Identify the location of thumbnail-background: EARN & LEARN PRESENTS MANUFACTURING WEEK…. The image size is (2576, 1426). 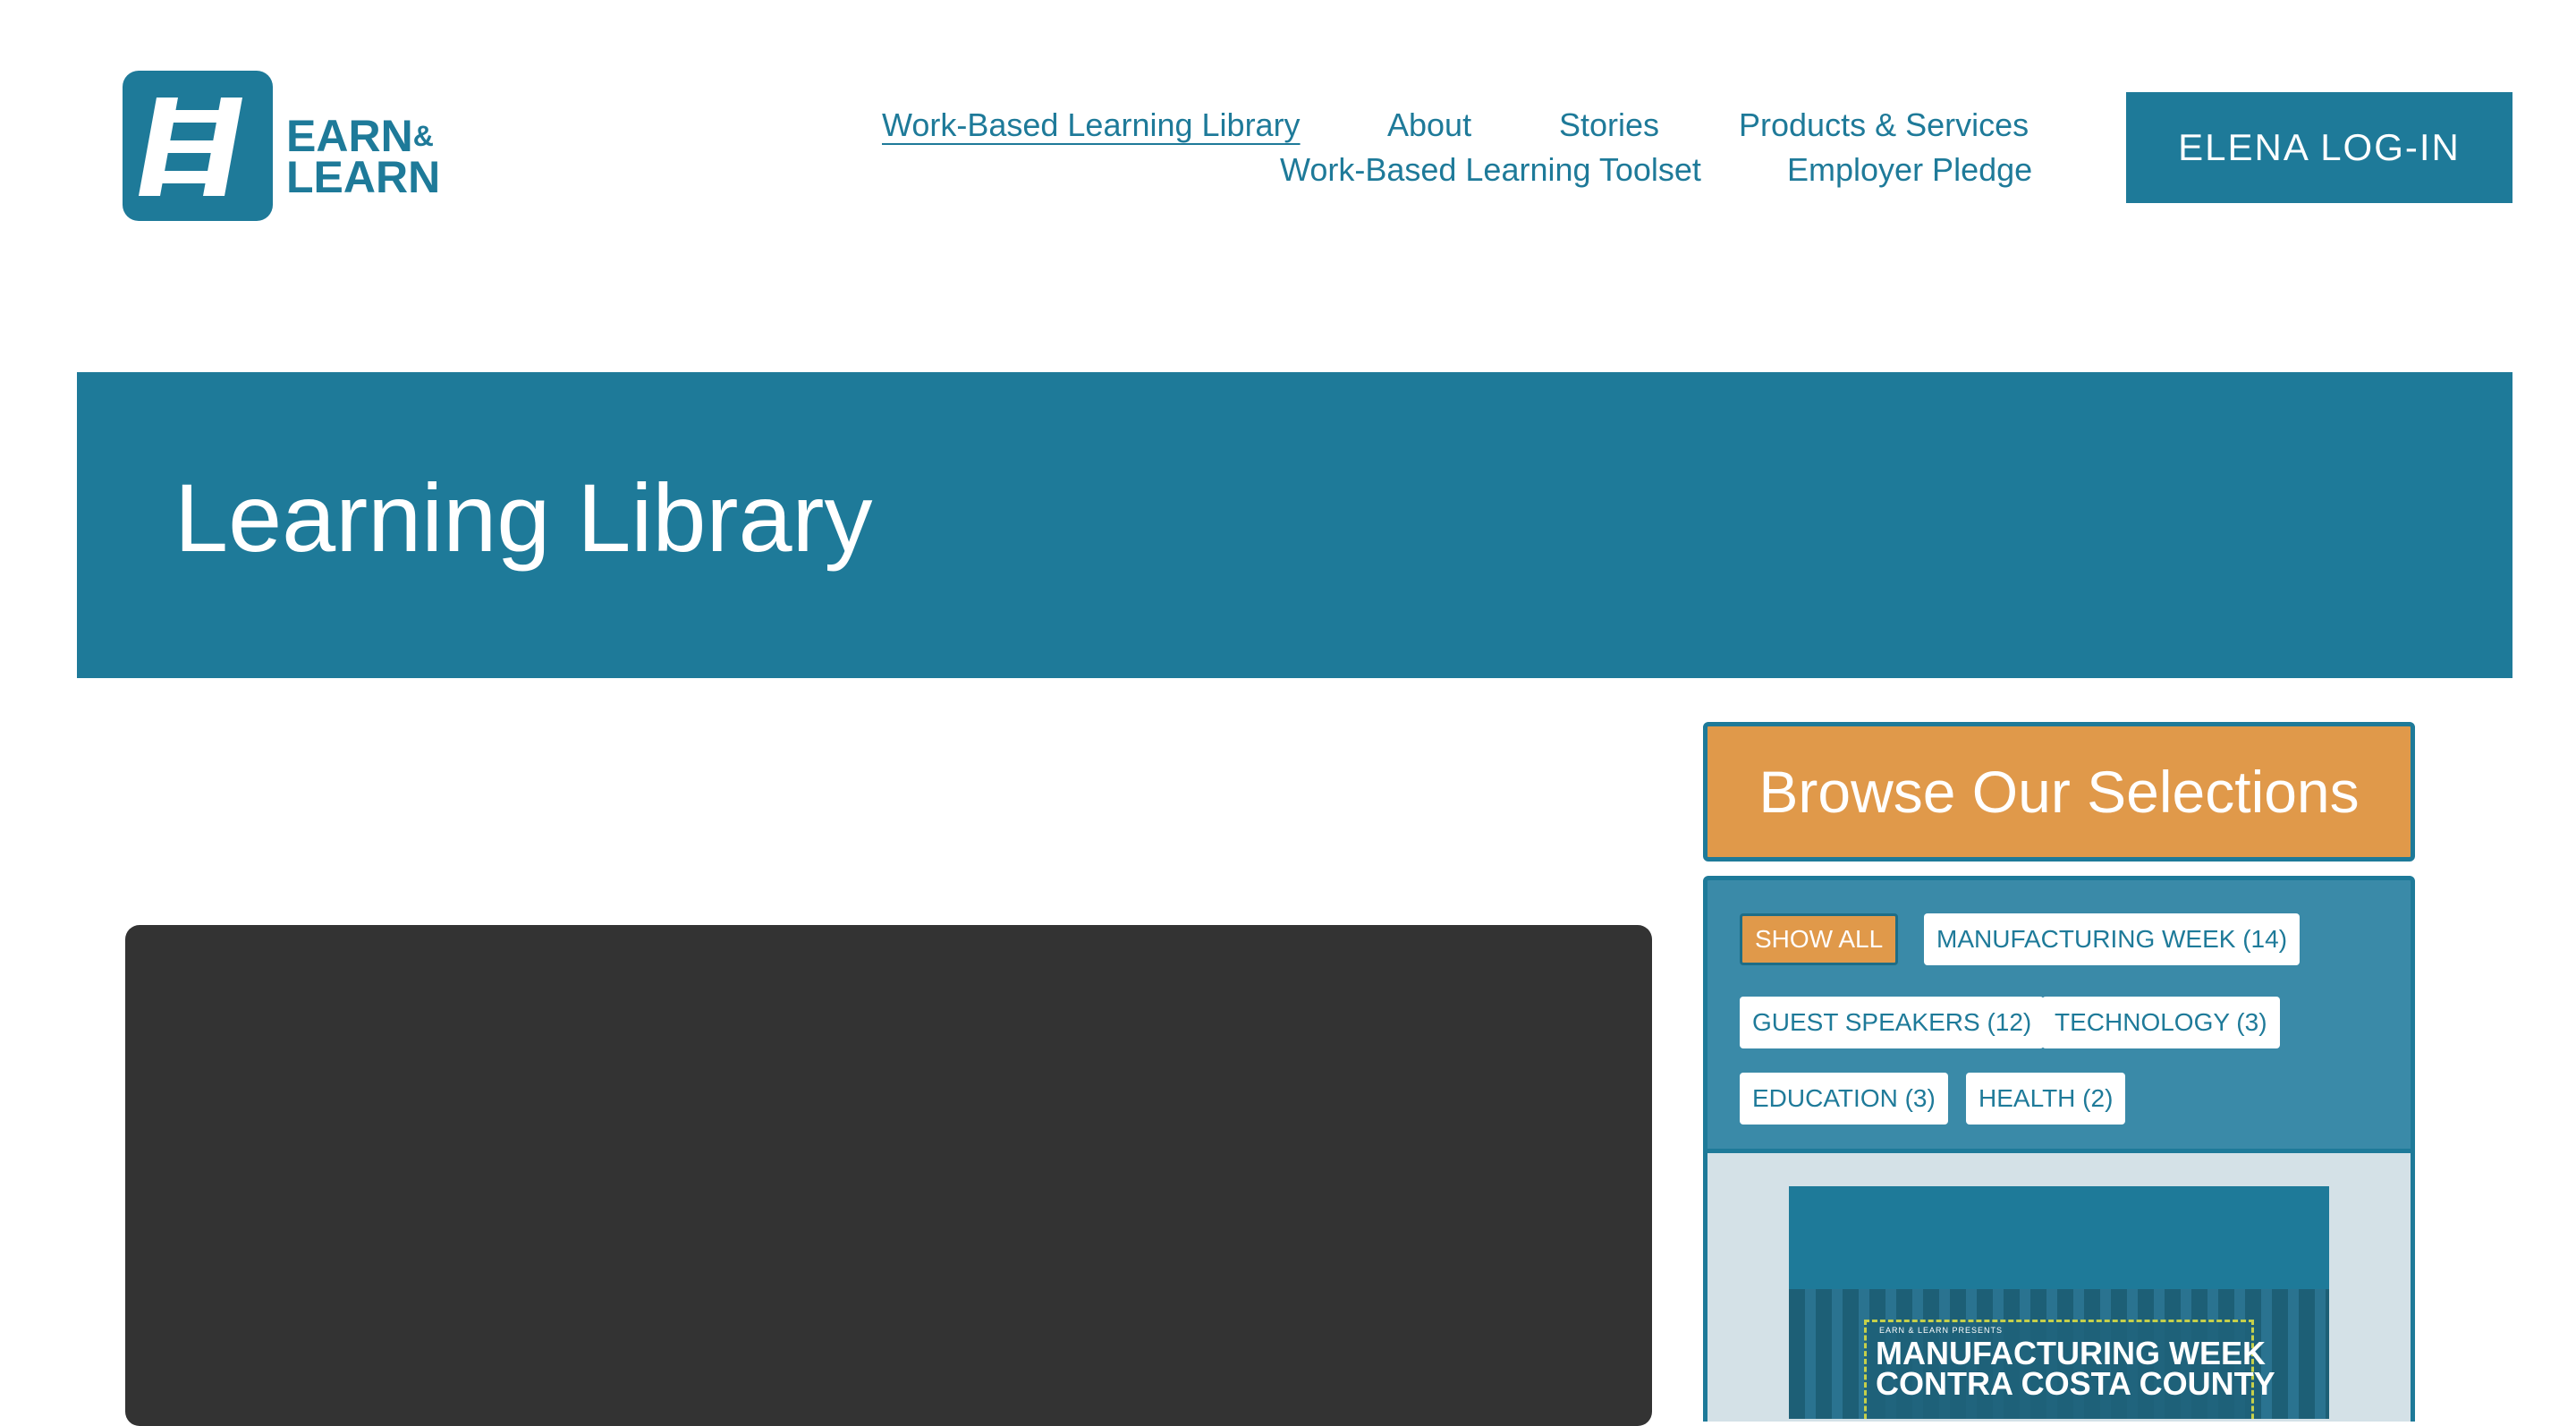
(2059, 1354).